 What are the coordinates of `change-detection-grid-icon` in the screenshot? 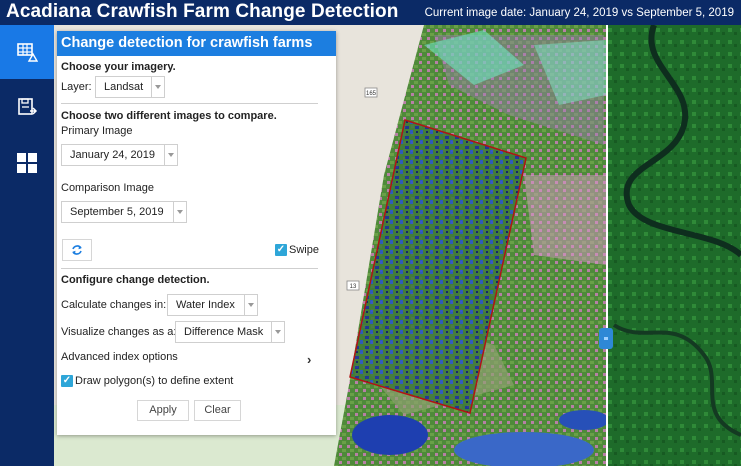 It's located at (27, 52).